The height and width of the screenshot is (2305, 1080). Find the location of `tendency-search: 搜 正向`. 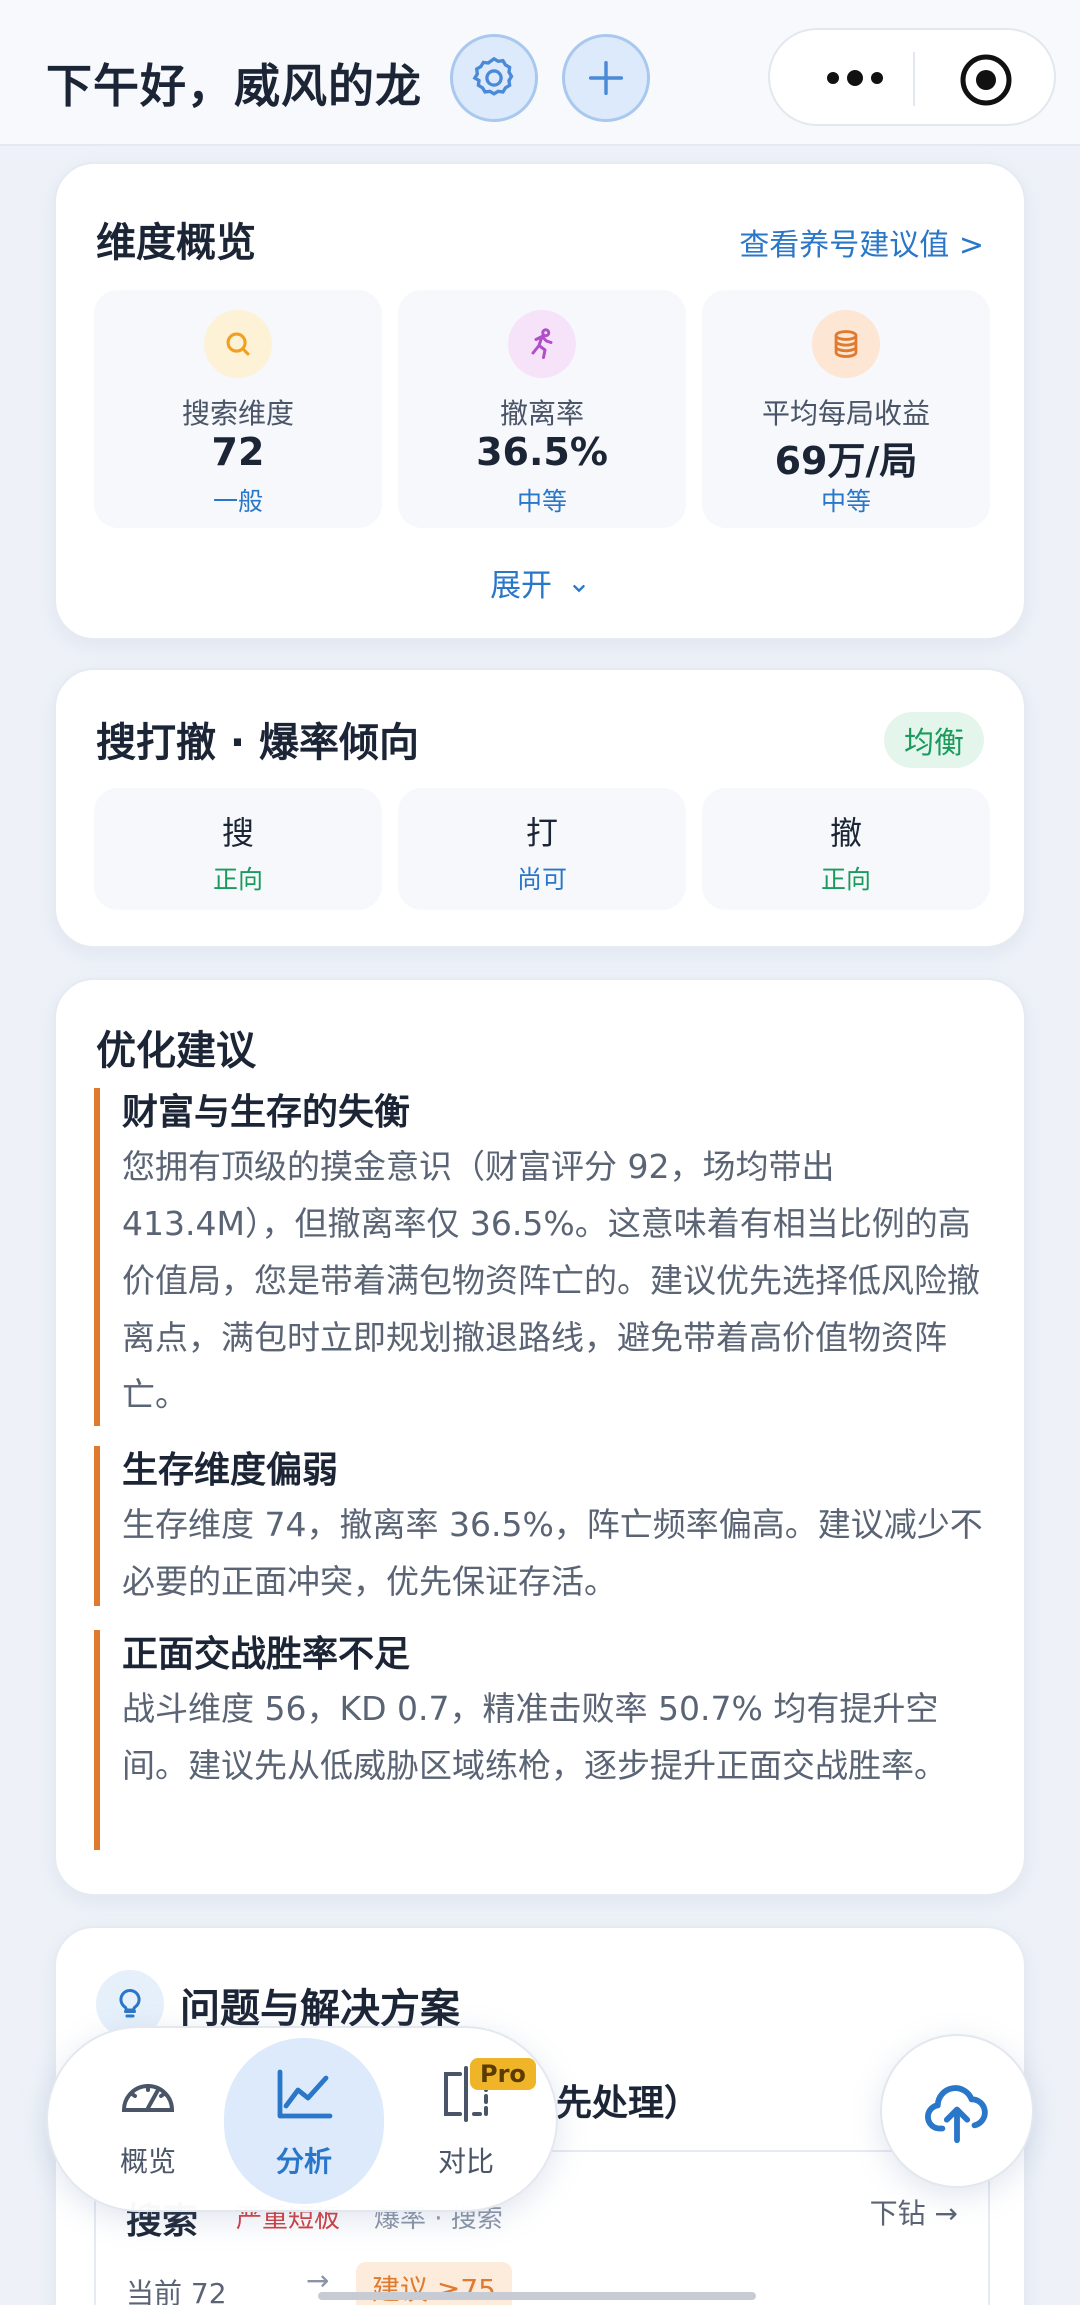

tendency-search: 搜 正向 is located at coordinates (238, 849).